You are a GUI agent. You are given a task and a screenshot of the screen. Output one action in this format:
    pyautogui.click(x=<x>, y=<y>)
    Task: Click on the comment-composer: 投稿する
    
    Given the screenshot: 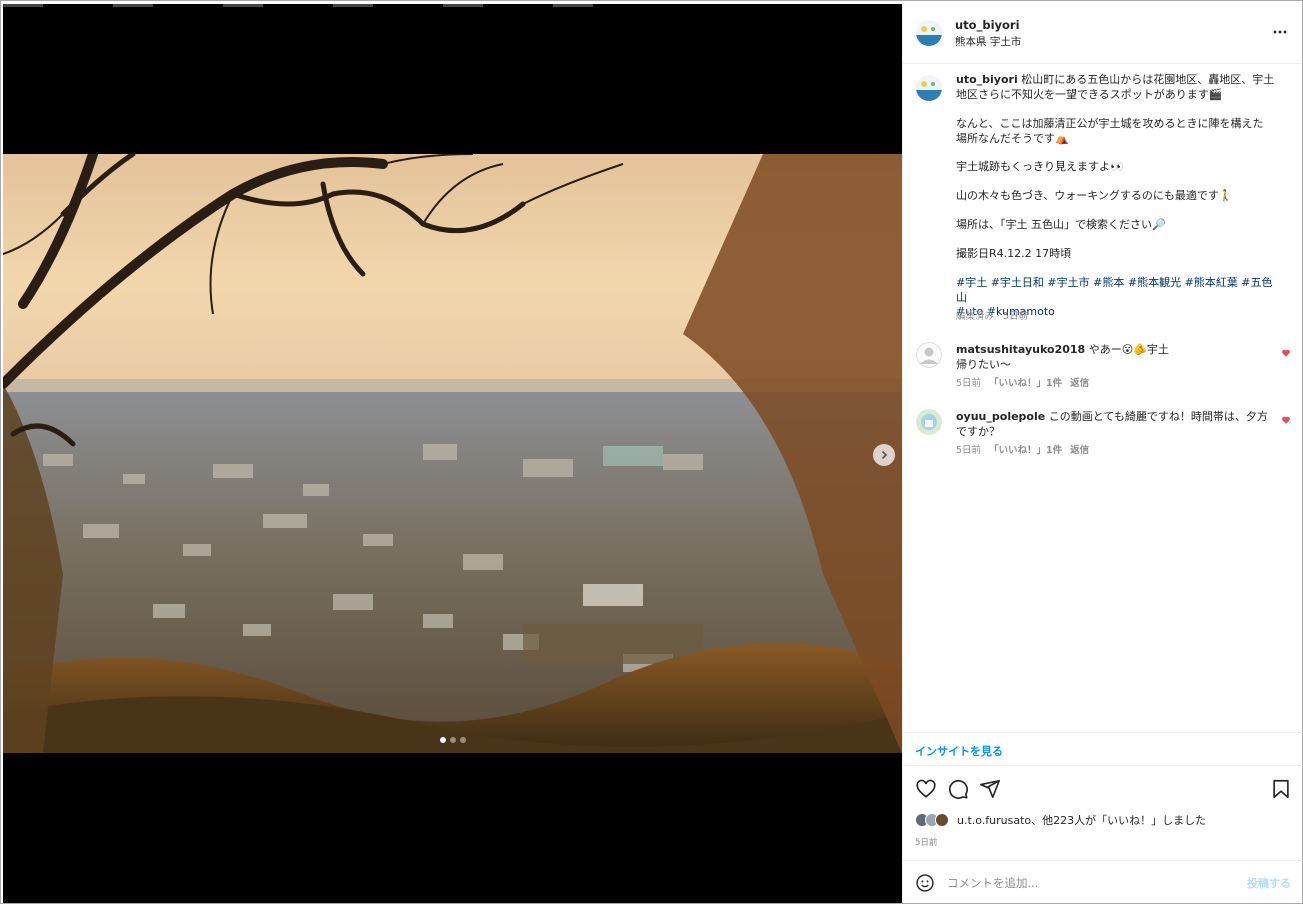 What is the action you would take?
    pyautogui.click(x=1103, y=881)
    